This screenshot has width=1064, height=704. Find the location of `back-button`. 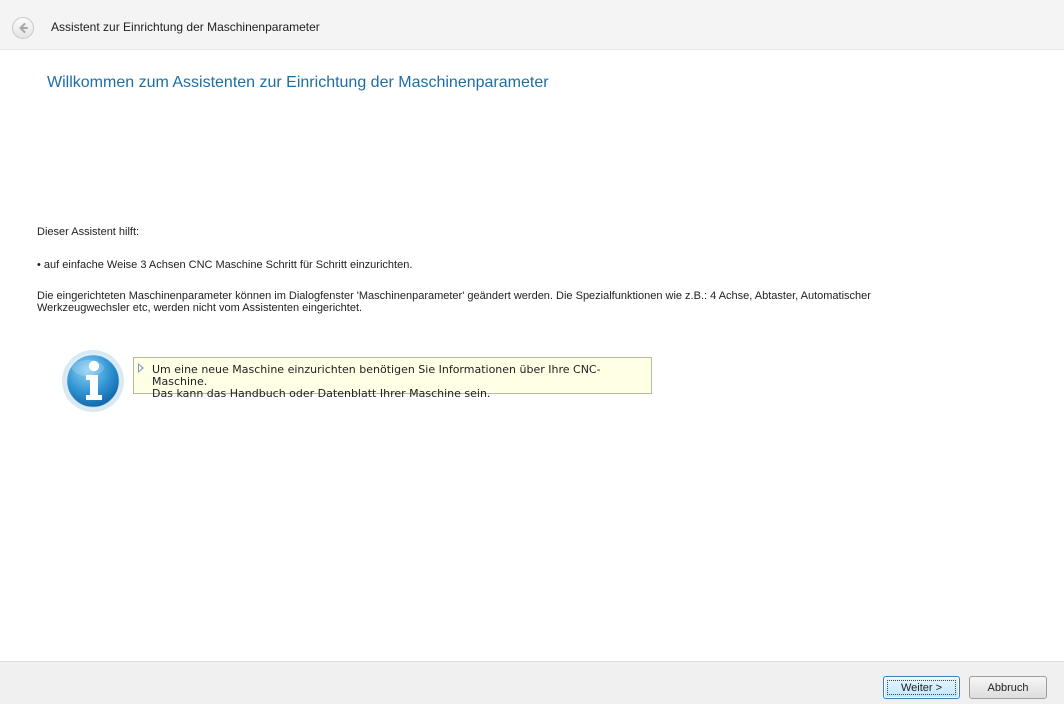

back-button is located at coordinates (23, 28).